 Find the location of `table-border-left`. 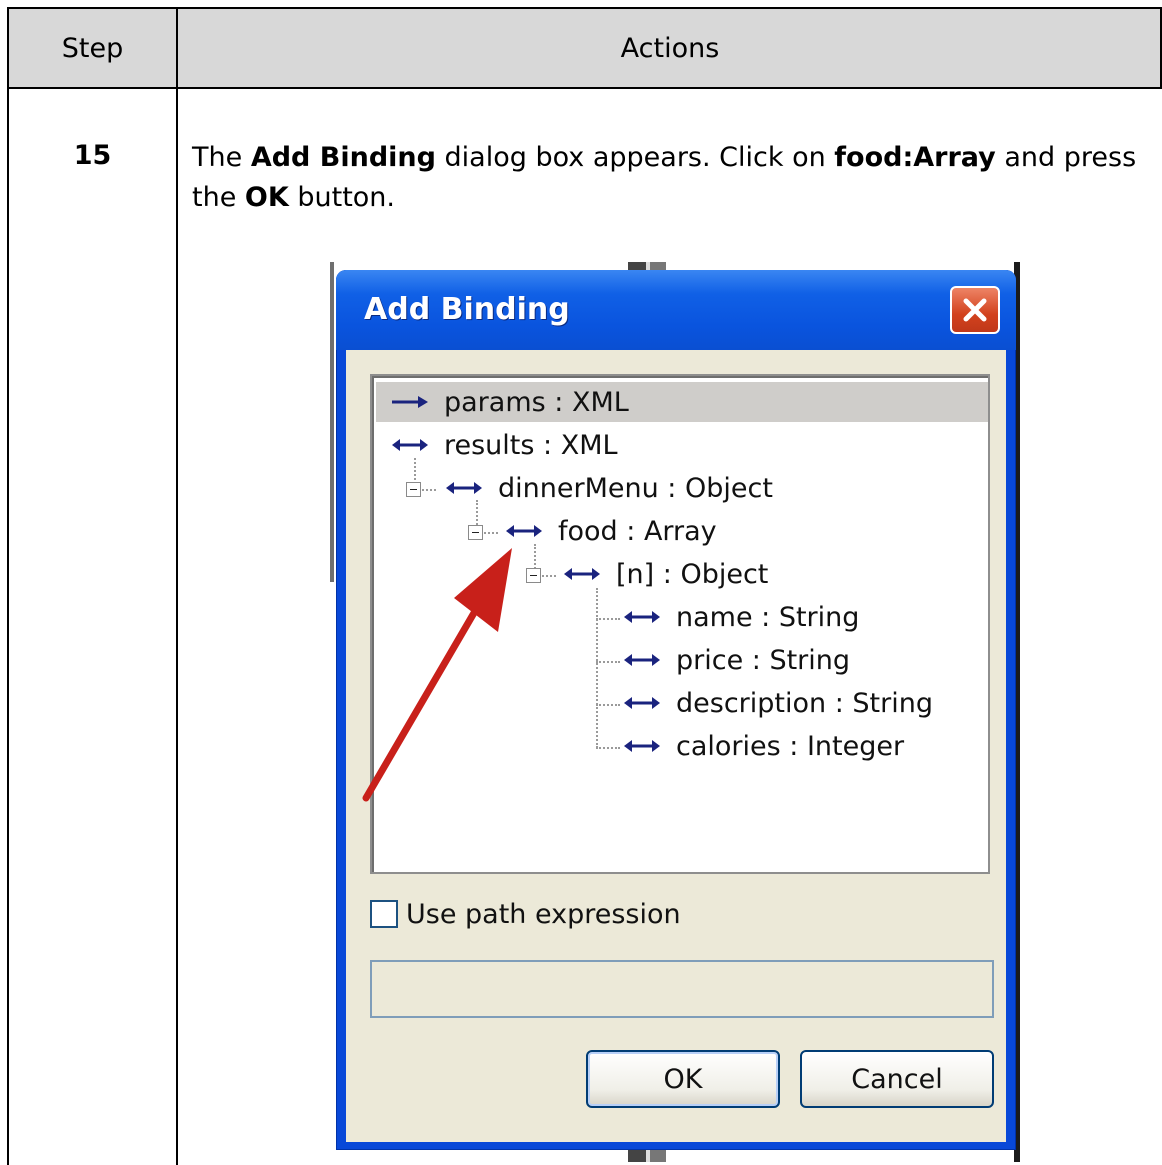

table-border-left is located at coordinates (8, 586).